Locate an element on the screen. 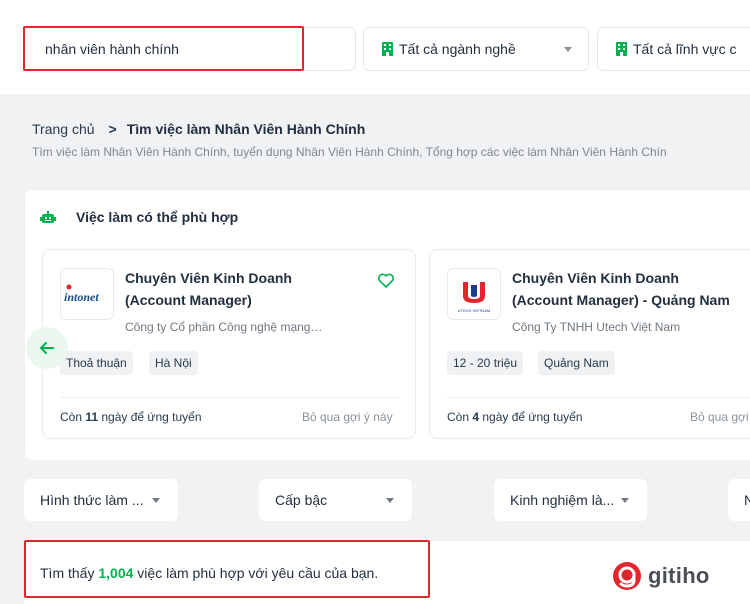 The height and width of the screenshot is (604, 750). company-logo: intonet is located at coordinates (87, 294).